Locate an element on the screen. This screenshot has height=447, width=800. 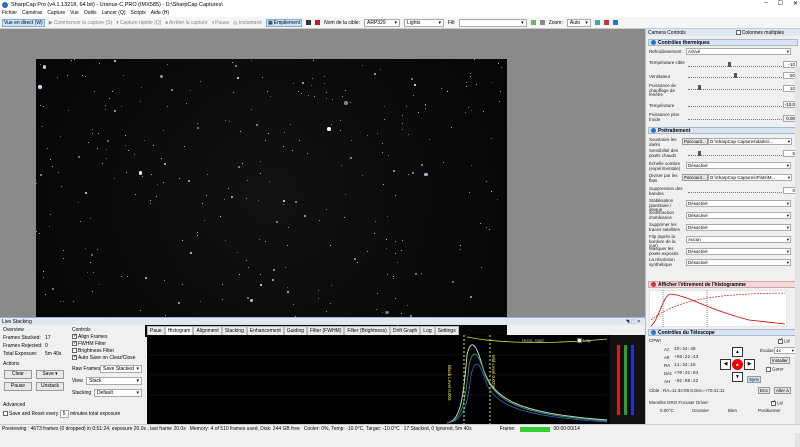
zoom-select: Auto ▾ is located at coordinates (578, 22).